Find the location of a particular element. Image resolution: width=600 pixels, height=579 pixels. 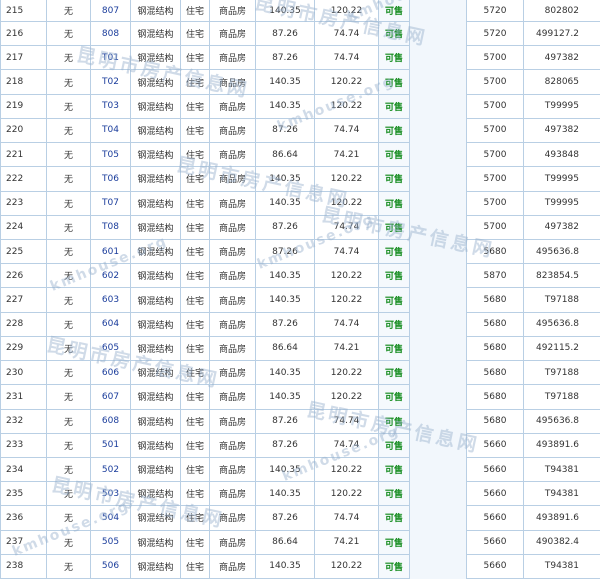

room-number-link: 503 is located at coordinates (111, 494).